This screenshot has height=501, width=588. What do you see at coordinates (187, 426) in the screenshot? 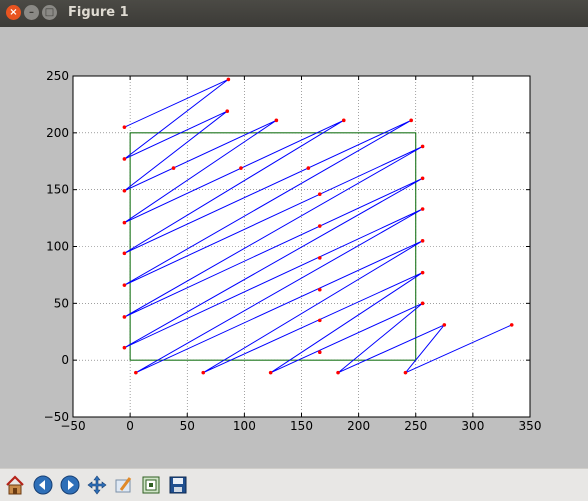
I see `x-tick-label: 50` at bounding box center [187, 426].